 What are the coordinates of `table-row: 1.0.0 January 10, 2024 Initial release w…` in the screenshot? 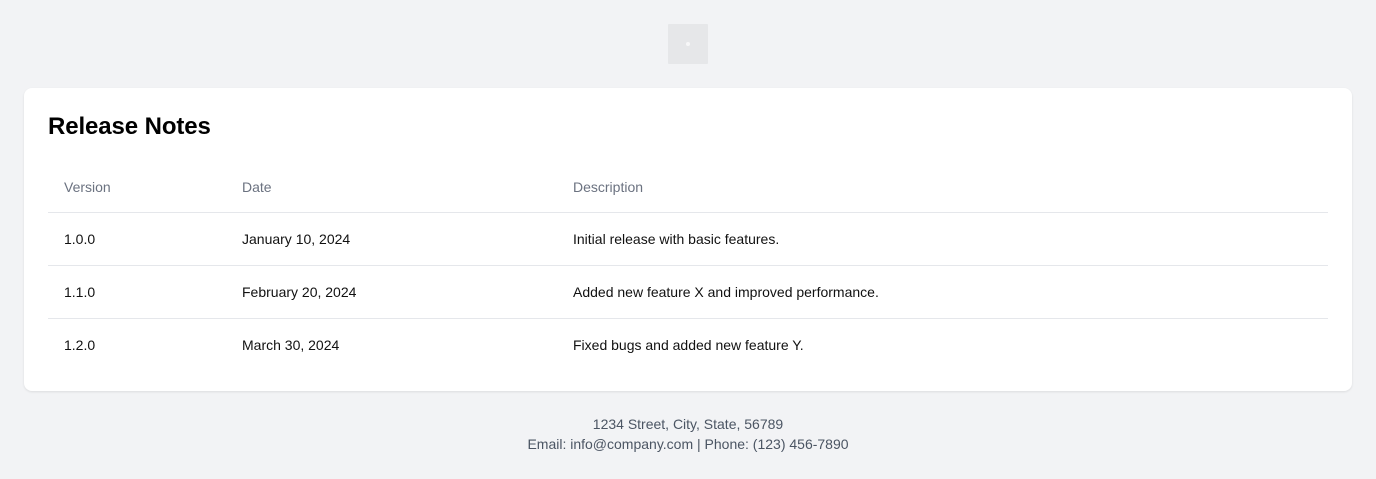 It's located at (688, 239).